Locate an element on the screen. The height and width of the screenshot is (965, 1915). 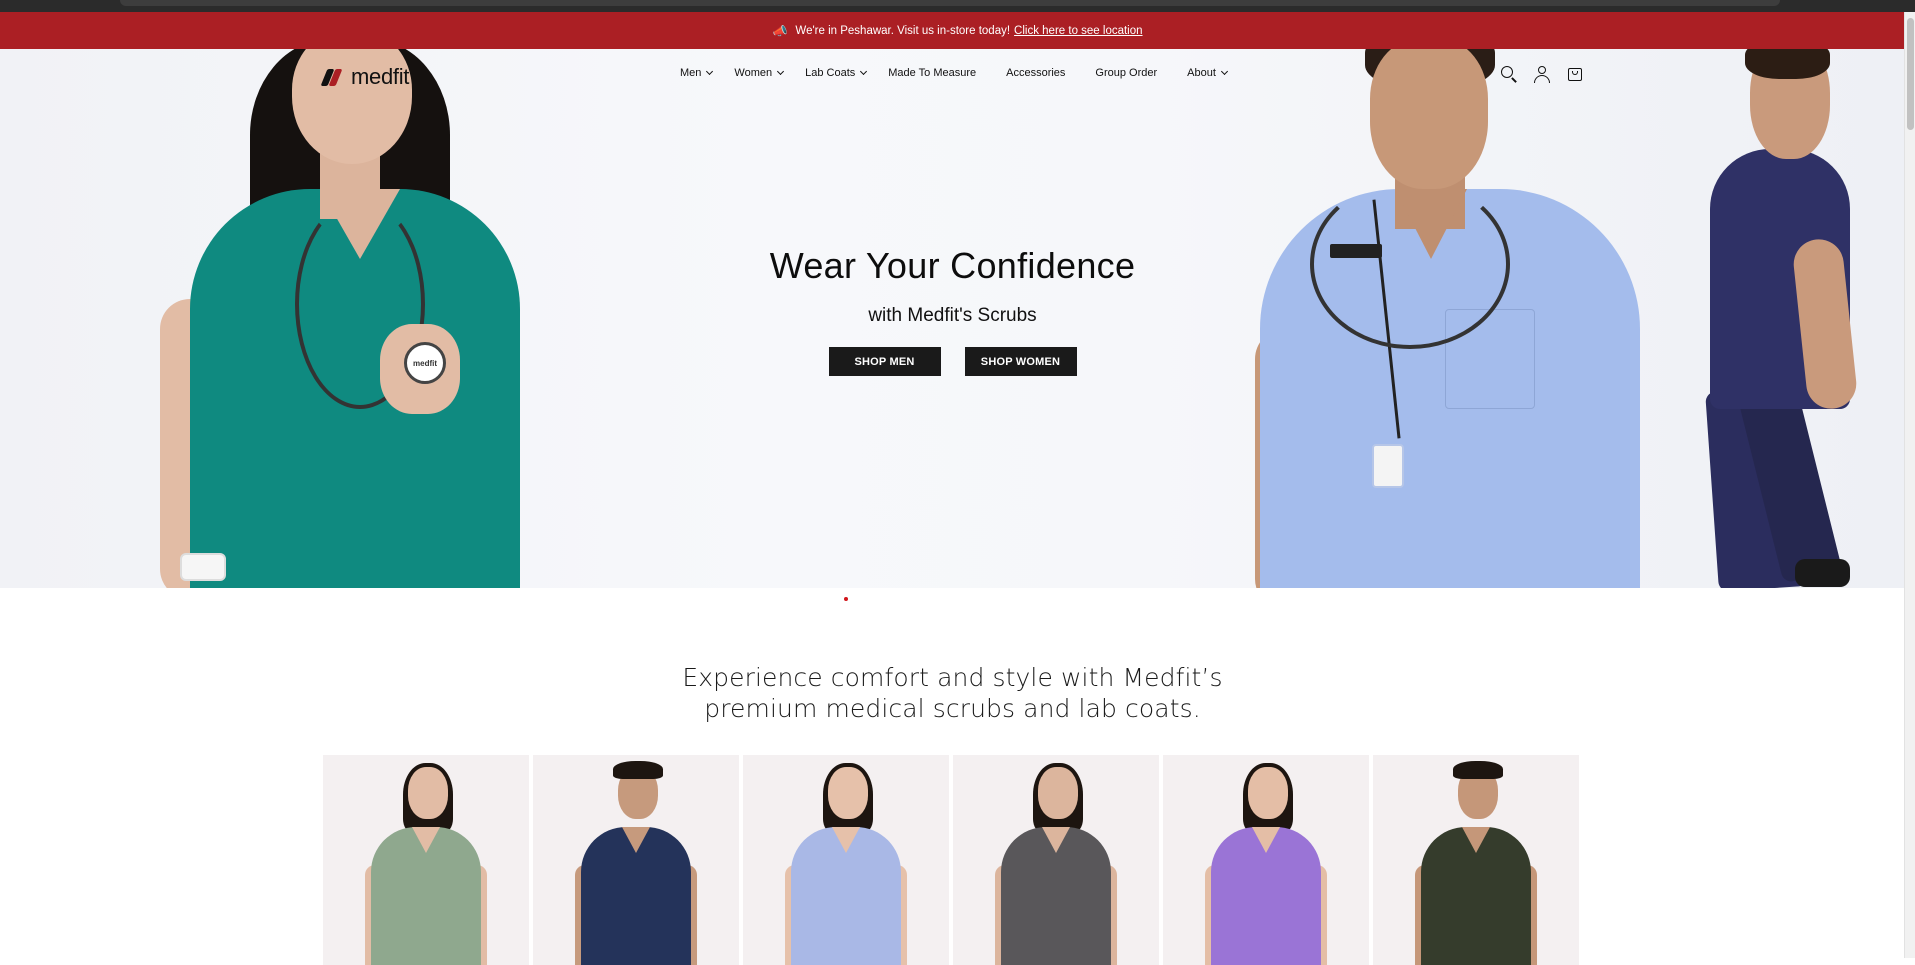
id-card-graphic is located at coordinates (1388, 466).